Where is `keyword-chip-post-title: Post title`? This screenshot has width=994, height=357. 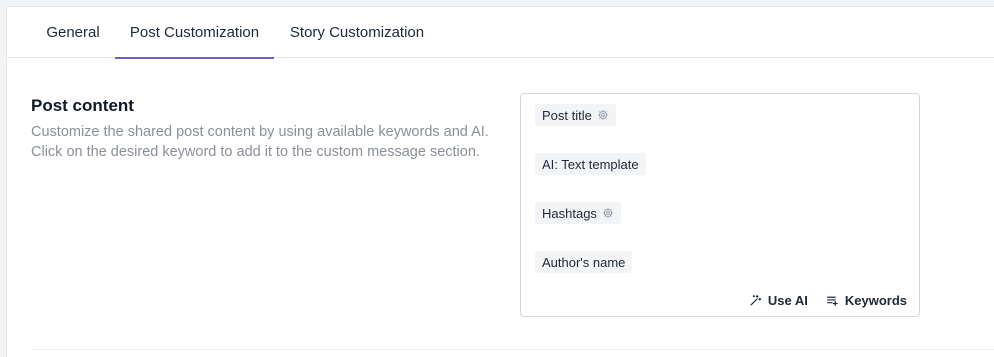
keyword-chip-post-title: Post title is located at coordinates (575, 115).